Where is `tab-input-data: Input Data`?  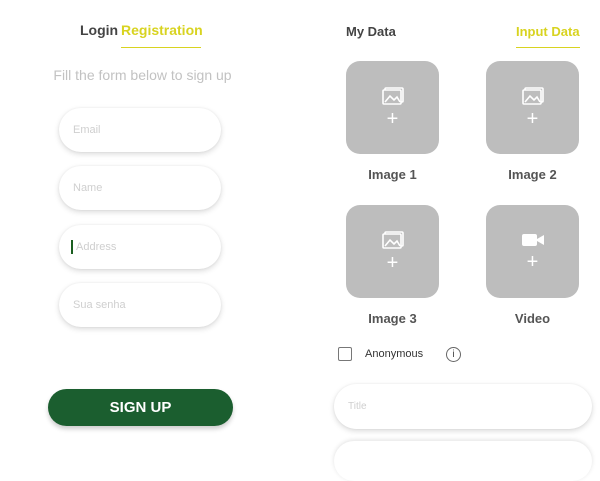
tab-input-data: Input Data is located at coordinates (548, 31).